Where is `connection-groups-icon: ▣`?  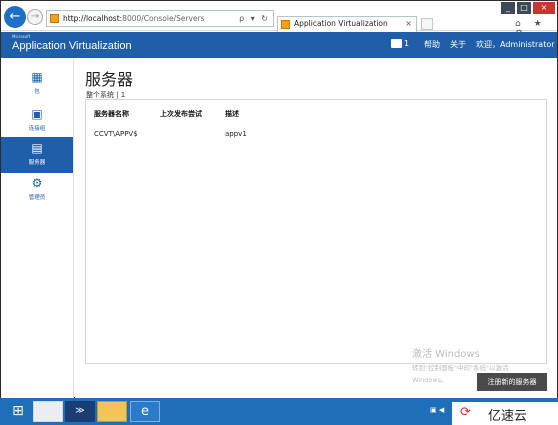 connection-groups-icon: ▣ is located at coordinates (37, 114).